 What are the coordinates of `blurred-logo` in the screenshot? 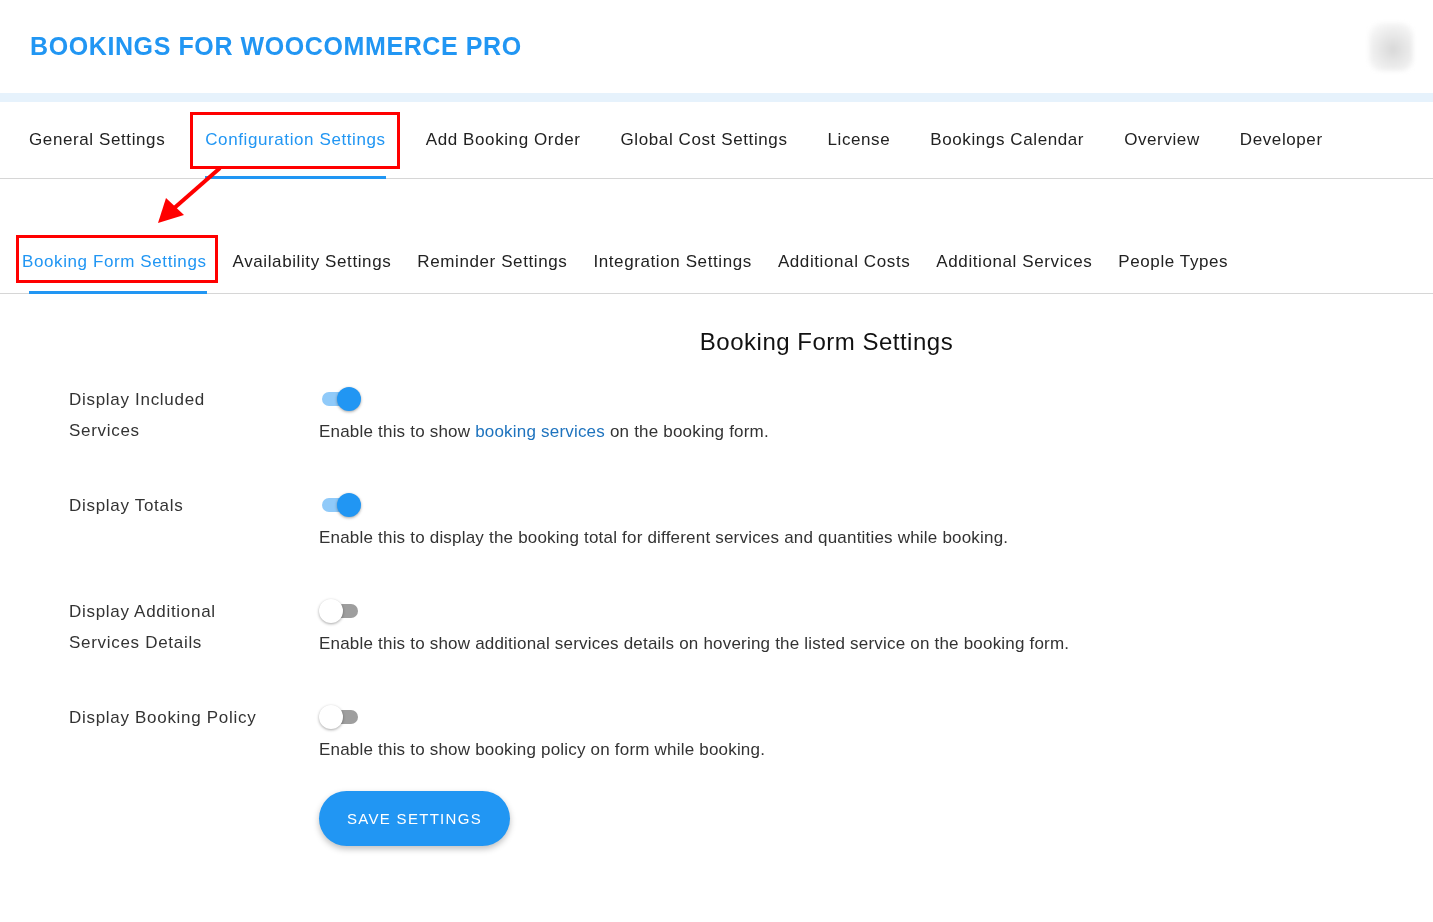 It's located at (1391, 46).